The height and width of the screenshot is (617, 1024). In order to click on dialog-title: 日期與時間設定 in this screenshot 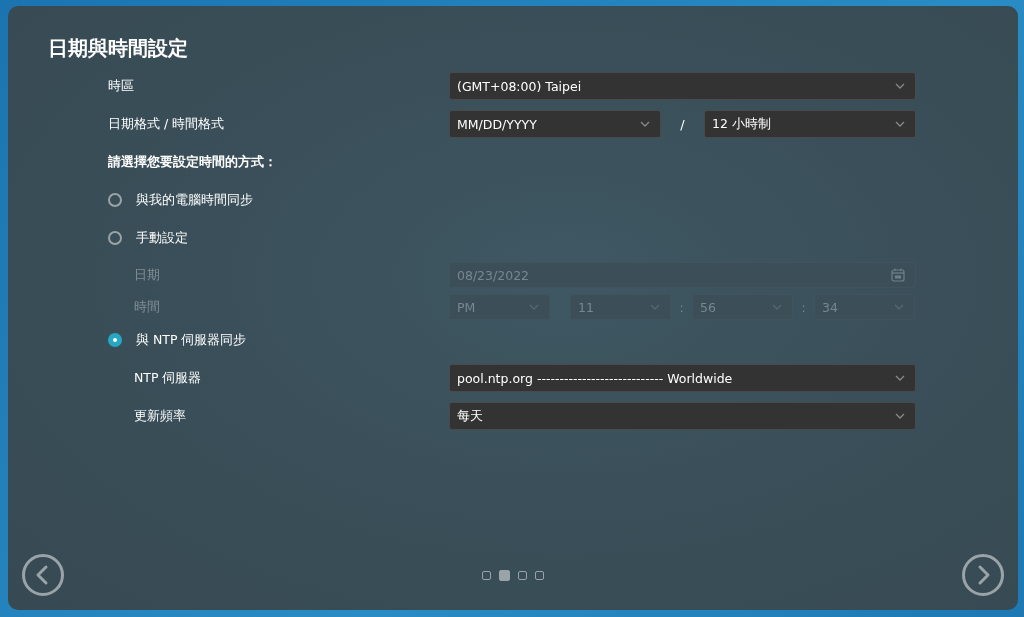, I will do `click(118, 48)`.